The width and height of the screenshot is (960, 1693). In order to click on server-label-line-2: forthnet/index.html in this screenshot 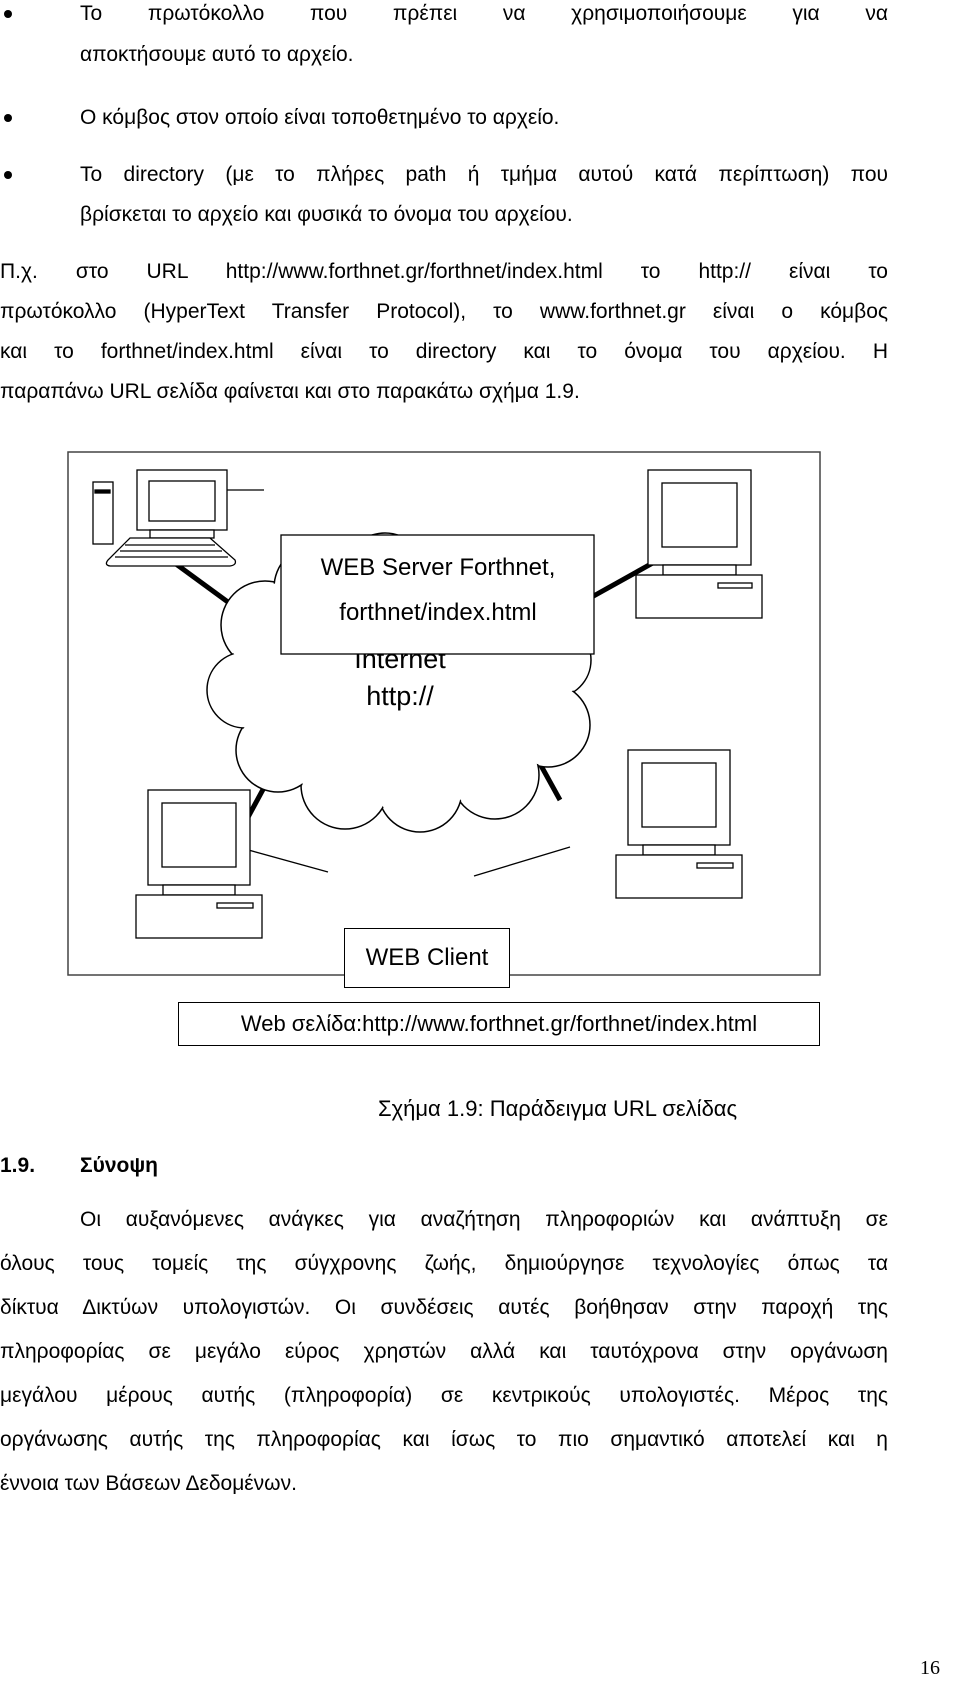, I will do `click(437, 612)`.